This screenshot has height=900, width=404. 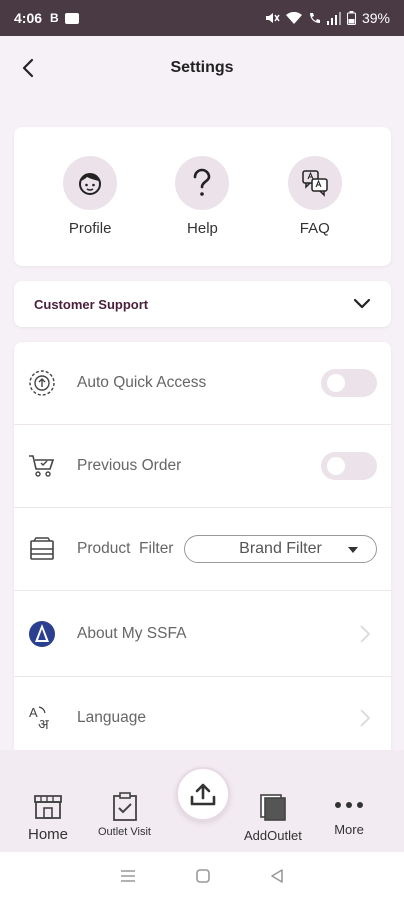 What do you see at coordinates (42, 466) in the screenshot?
I see `cart-icon` at bounding box center [42, 466].